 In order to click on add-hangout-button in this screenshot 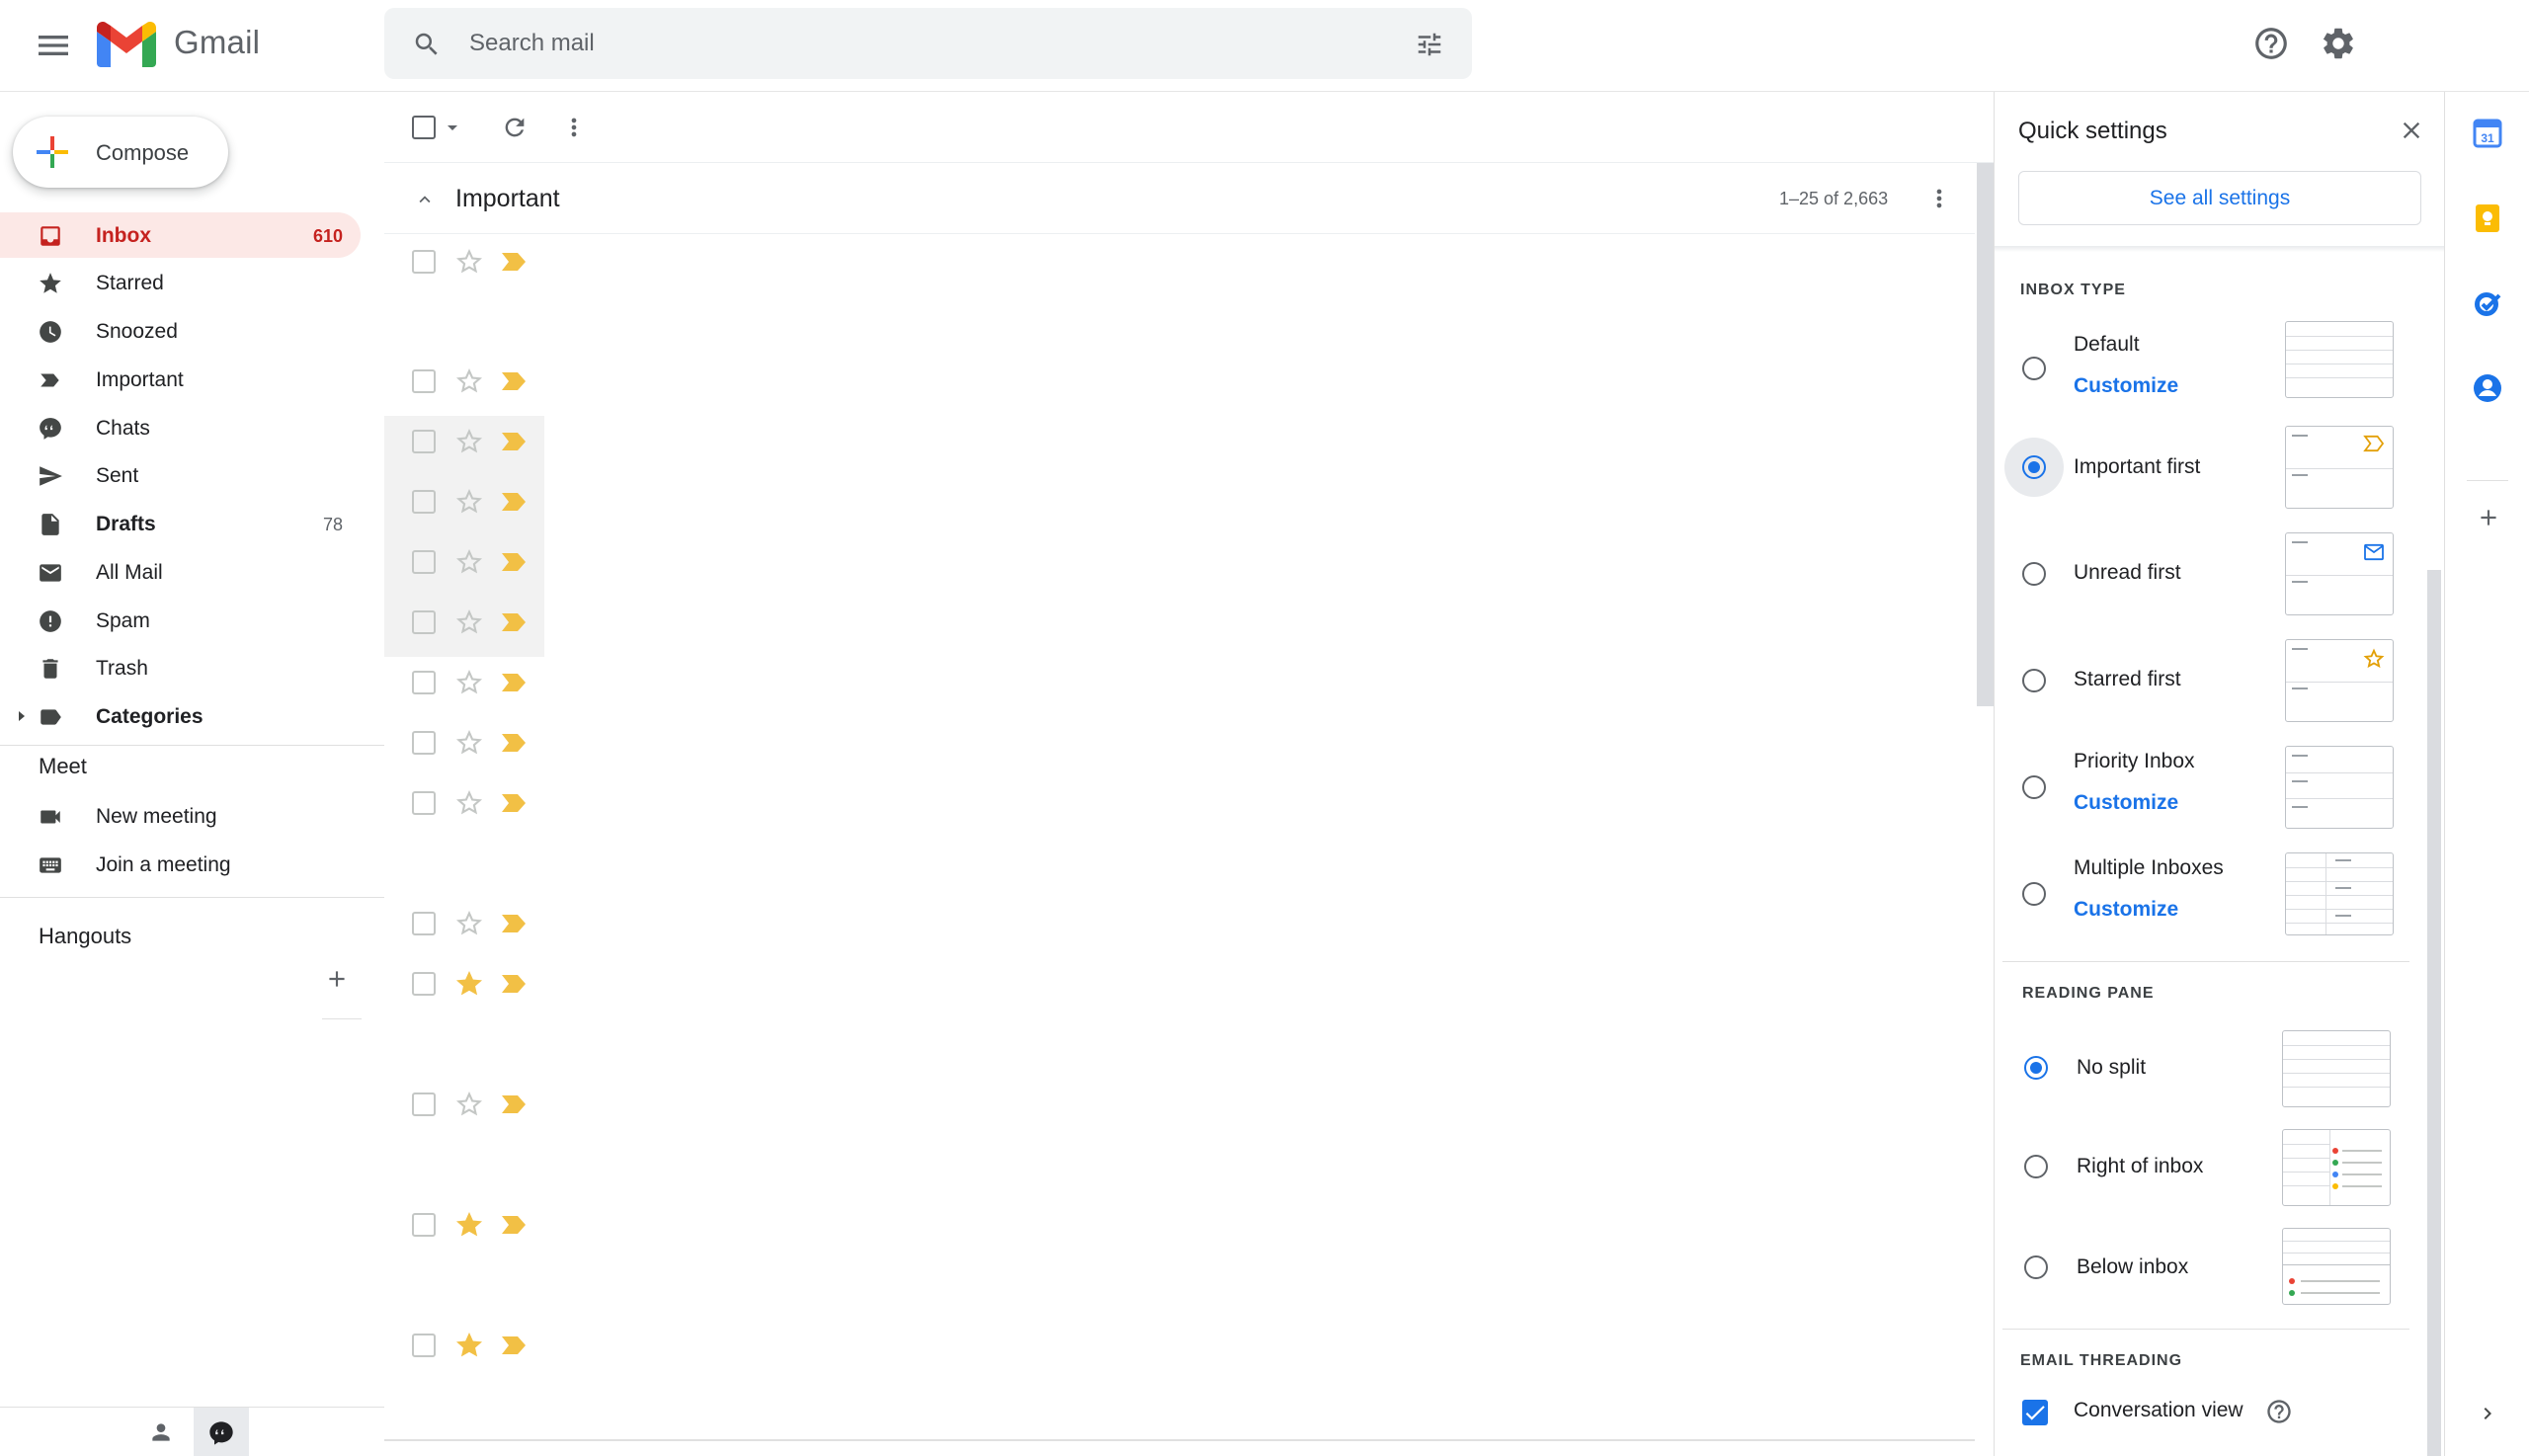, I will do `click(337, 979)`.